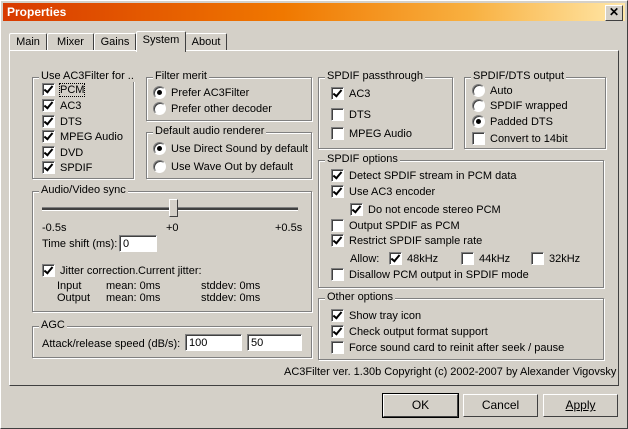 This screenshot has height=429, width=628. What do you see at coordinates (138, 243) in the screenshot?
I see `time-shift-input: 0` at bounding box center [138, 243].